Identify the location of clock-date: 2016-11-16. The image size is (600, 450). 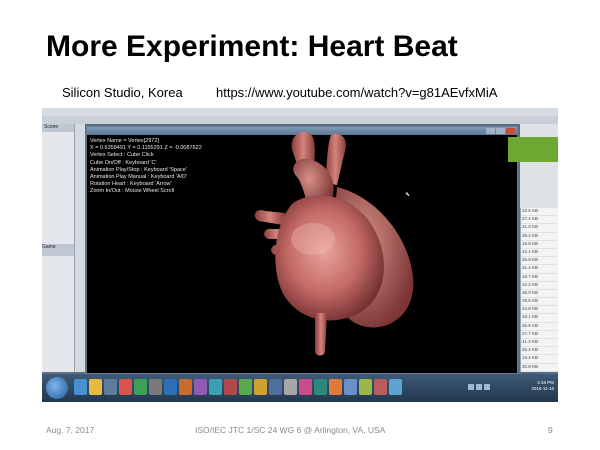
(542, 389).